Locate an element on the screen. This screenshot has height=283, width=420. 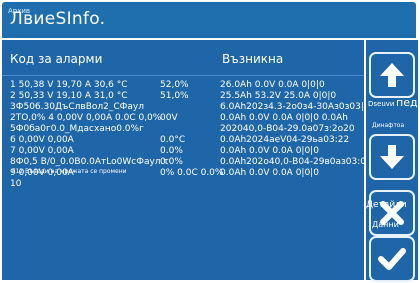
cell-code: 7 0,00V 0,00A is located at coordinates (42, 151).